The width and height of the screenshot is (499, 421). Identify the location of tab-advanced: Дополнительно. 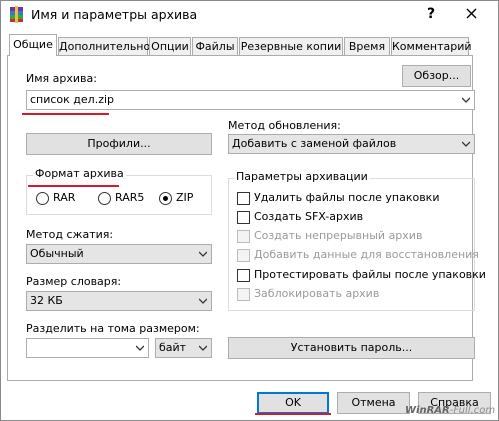
(104, 46).